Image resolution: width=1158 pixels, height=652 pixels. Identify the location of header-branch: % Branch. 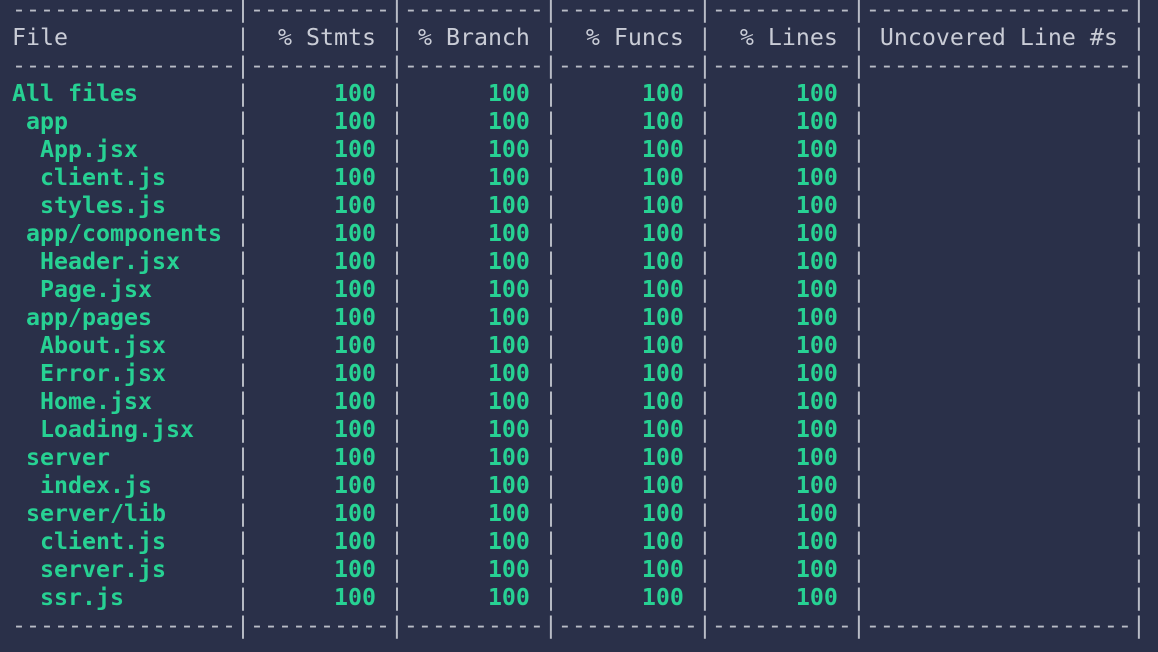
(473, 37).